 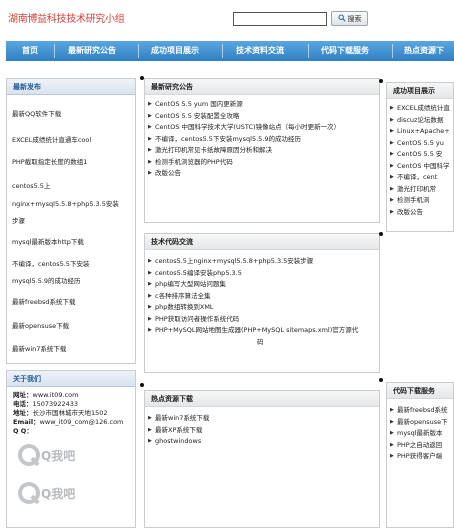 I want to click on hot-resources-panel-title: 热点资源下载, so click(x=262, y=399).